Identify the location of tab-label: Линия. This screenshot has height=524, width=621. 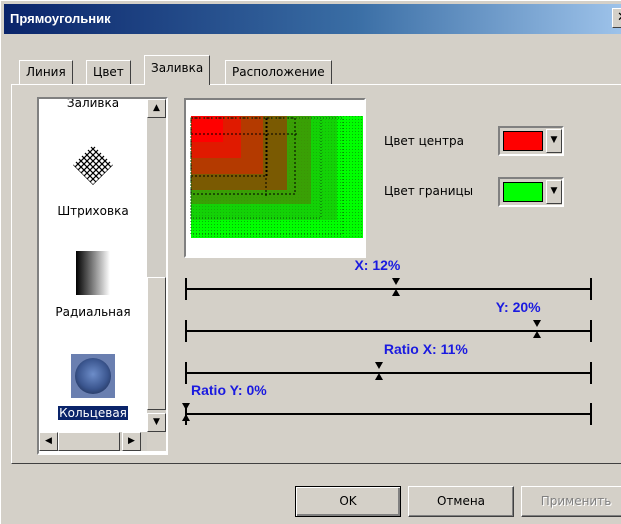
(46, 72).